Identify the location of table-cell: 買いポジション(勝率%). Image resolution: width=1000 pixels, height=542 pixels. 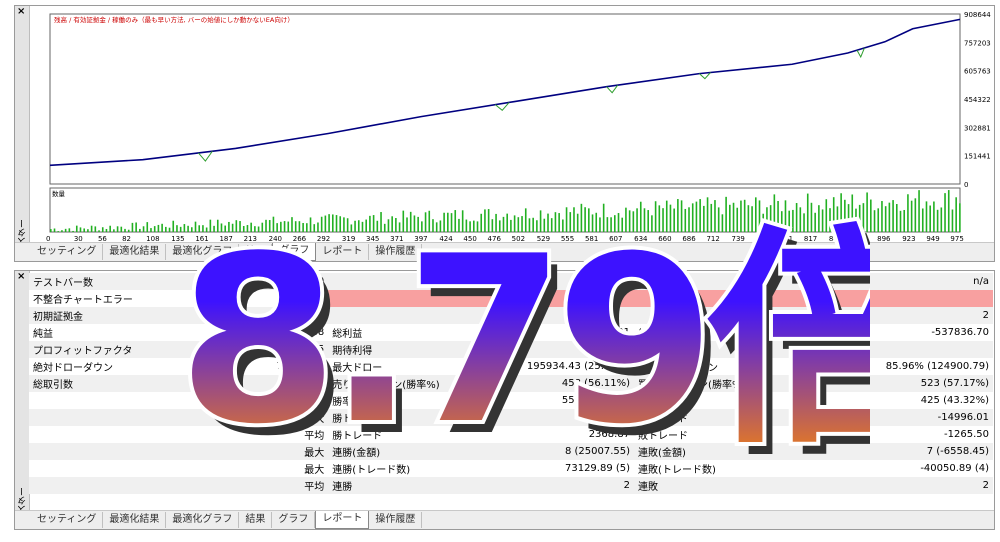
(724, 383).